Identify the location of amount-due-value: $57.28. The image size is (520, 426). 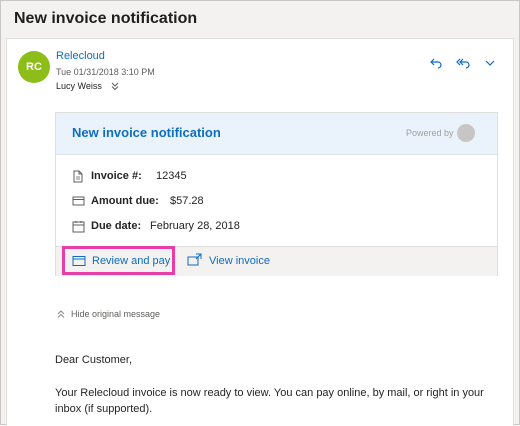
(187, 201).